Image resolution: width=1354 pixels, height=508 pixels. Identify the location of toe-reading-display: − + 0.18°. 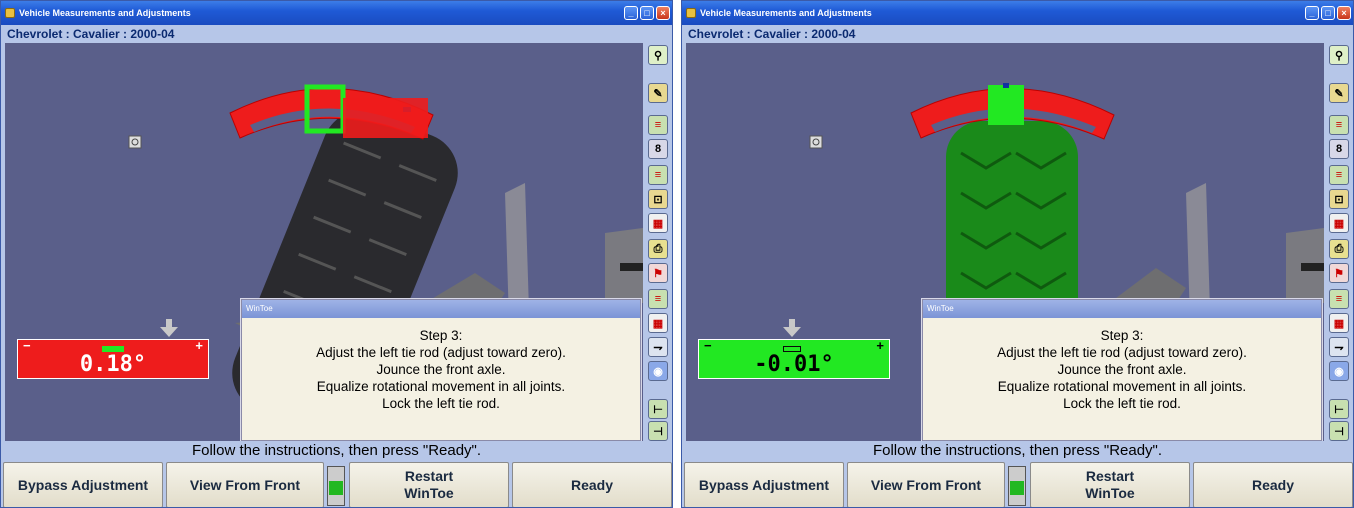
(113, 359).